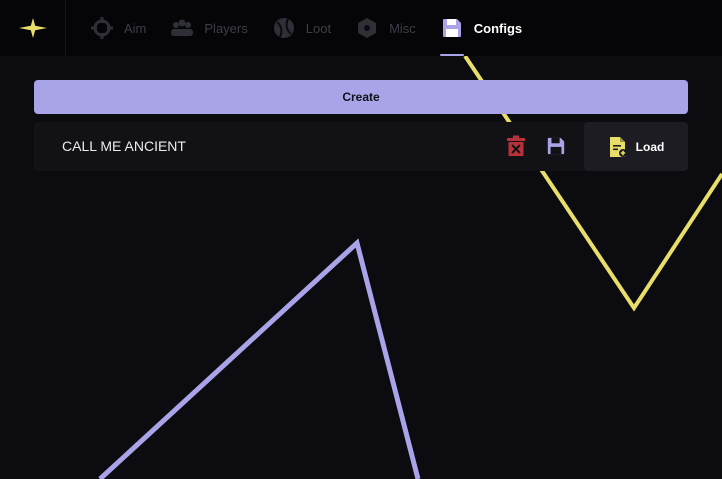 The height and width of the screenshot is (479, 722). Describe the element at coordinates (301, 28) in the screenshot. I see `tab-loot: Loot` at that location.